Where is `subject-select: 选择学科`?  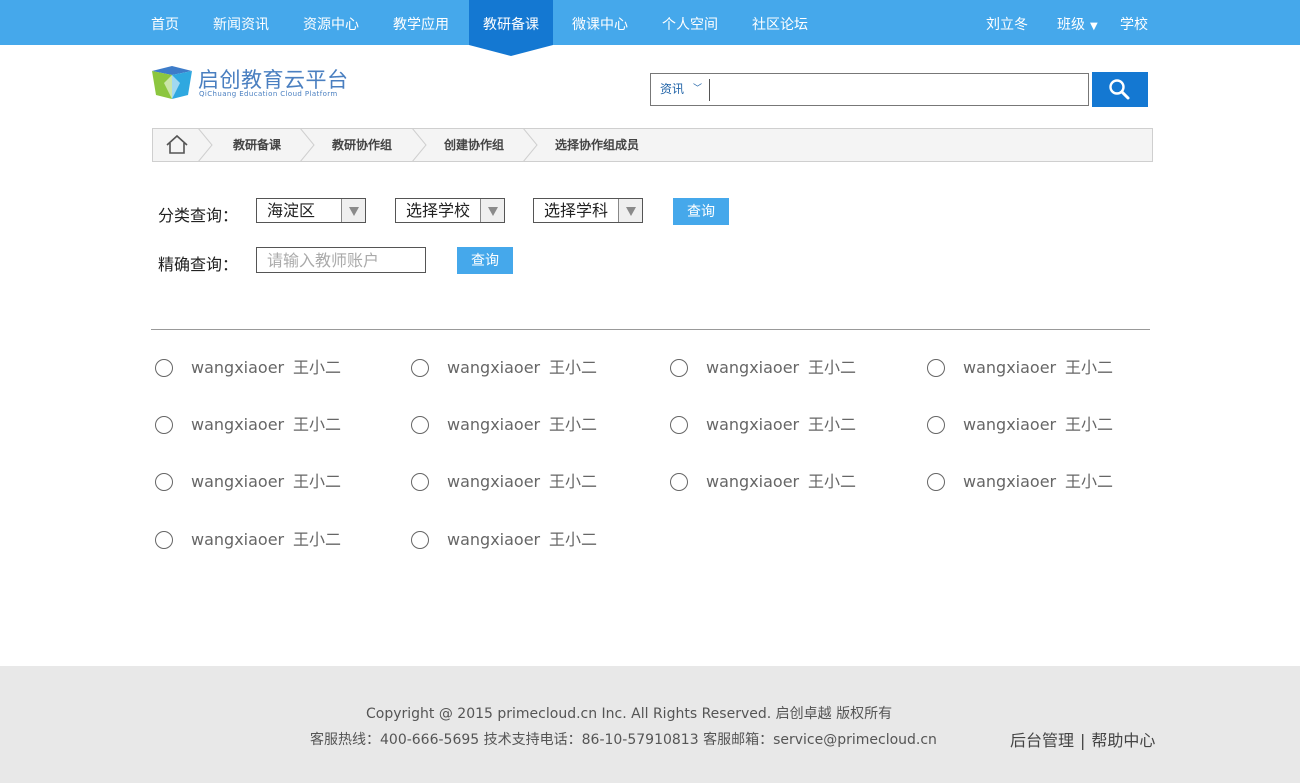
subject-select: 选择学科 is located at coordinates (588, 210).